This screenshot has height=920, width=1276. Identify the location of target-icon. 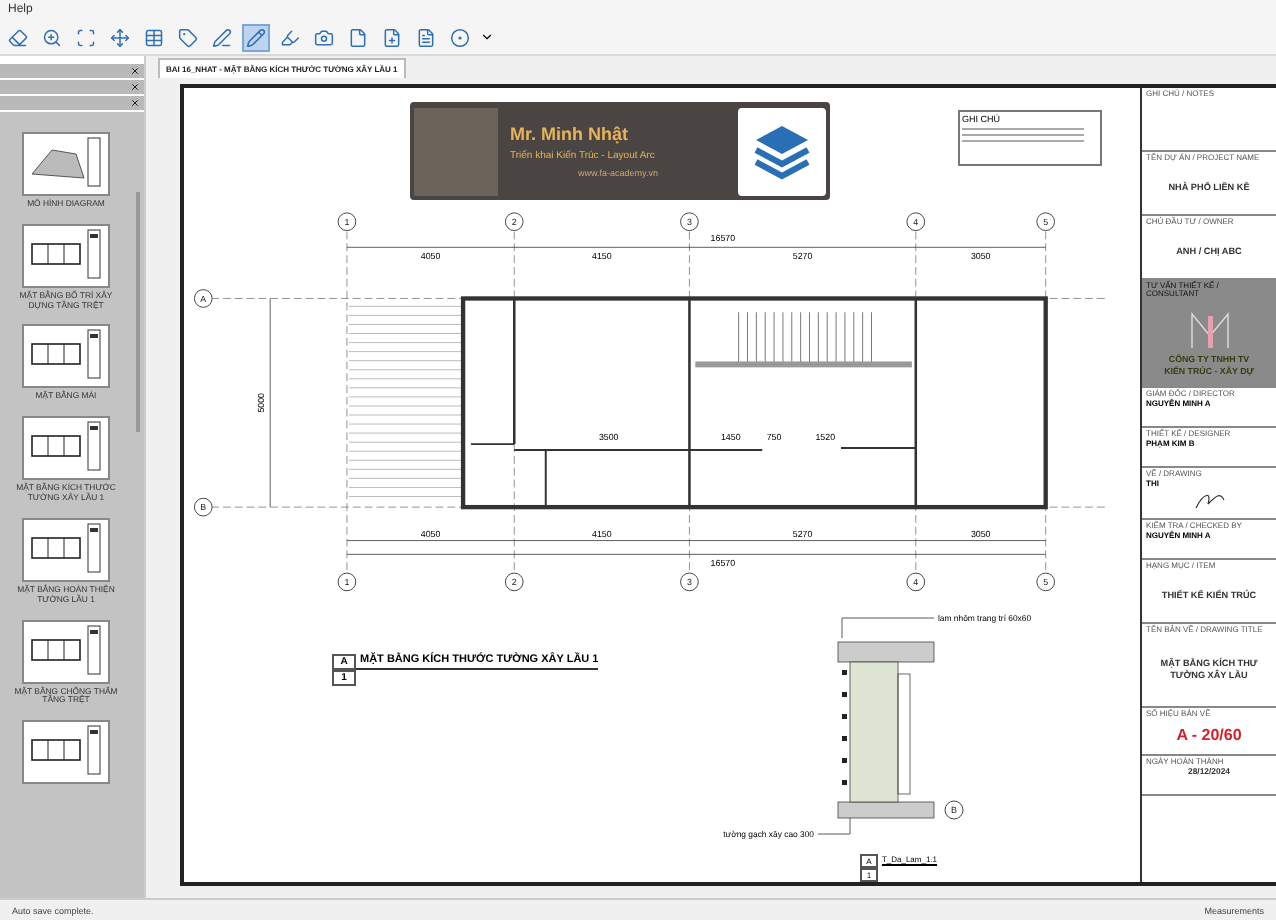
(460, 37).